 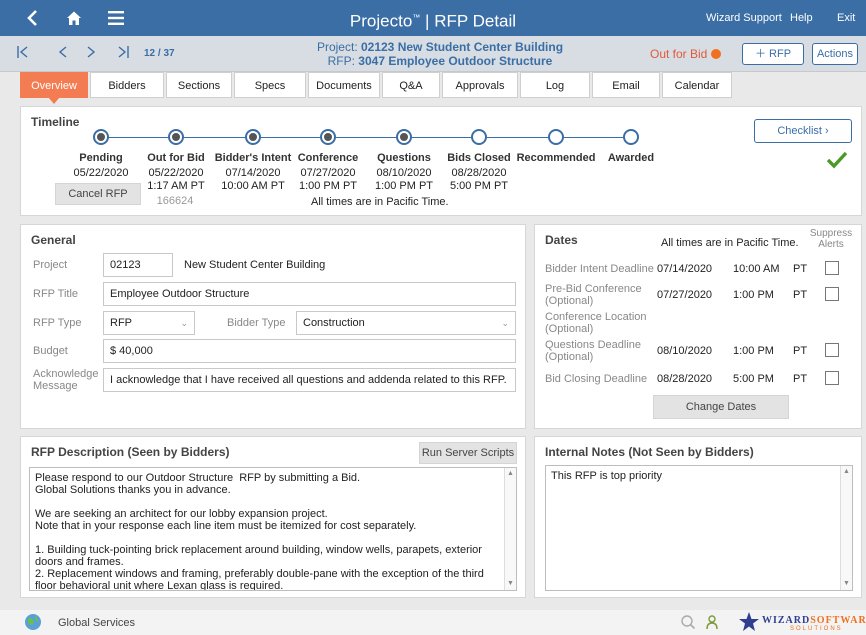 What do you see at coordinates (631, 158) in the screenshot?
I see `timeline-stage-label: Awarded` at bounding box center [631, 158].